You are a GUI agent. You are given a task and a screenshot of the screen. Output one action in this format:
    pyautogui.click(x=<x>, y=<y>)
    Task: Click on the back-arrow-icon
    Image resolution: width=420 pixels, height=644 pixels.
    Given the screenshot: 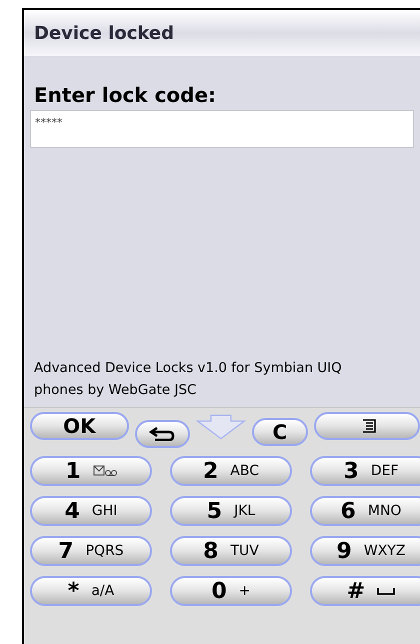 What is the action you would take?
    pyautogui.click(x=162, y=434)
    